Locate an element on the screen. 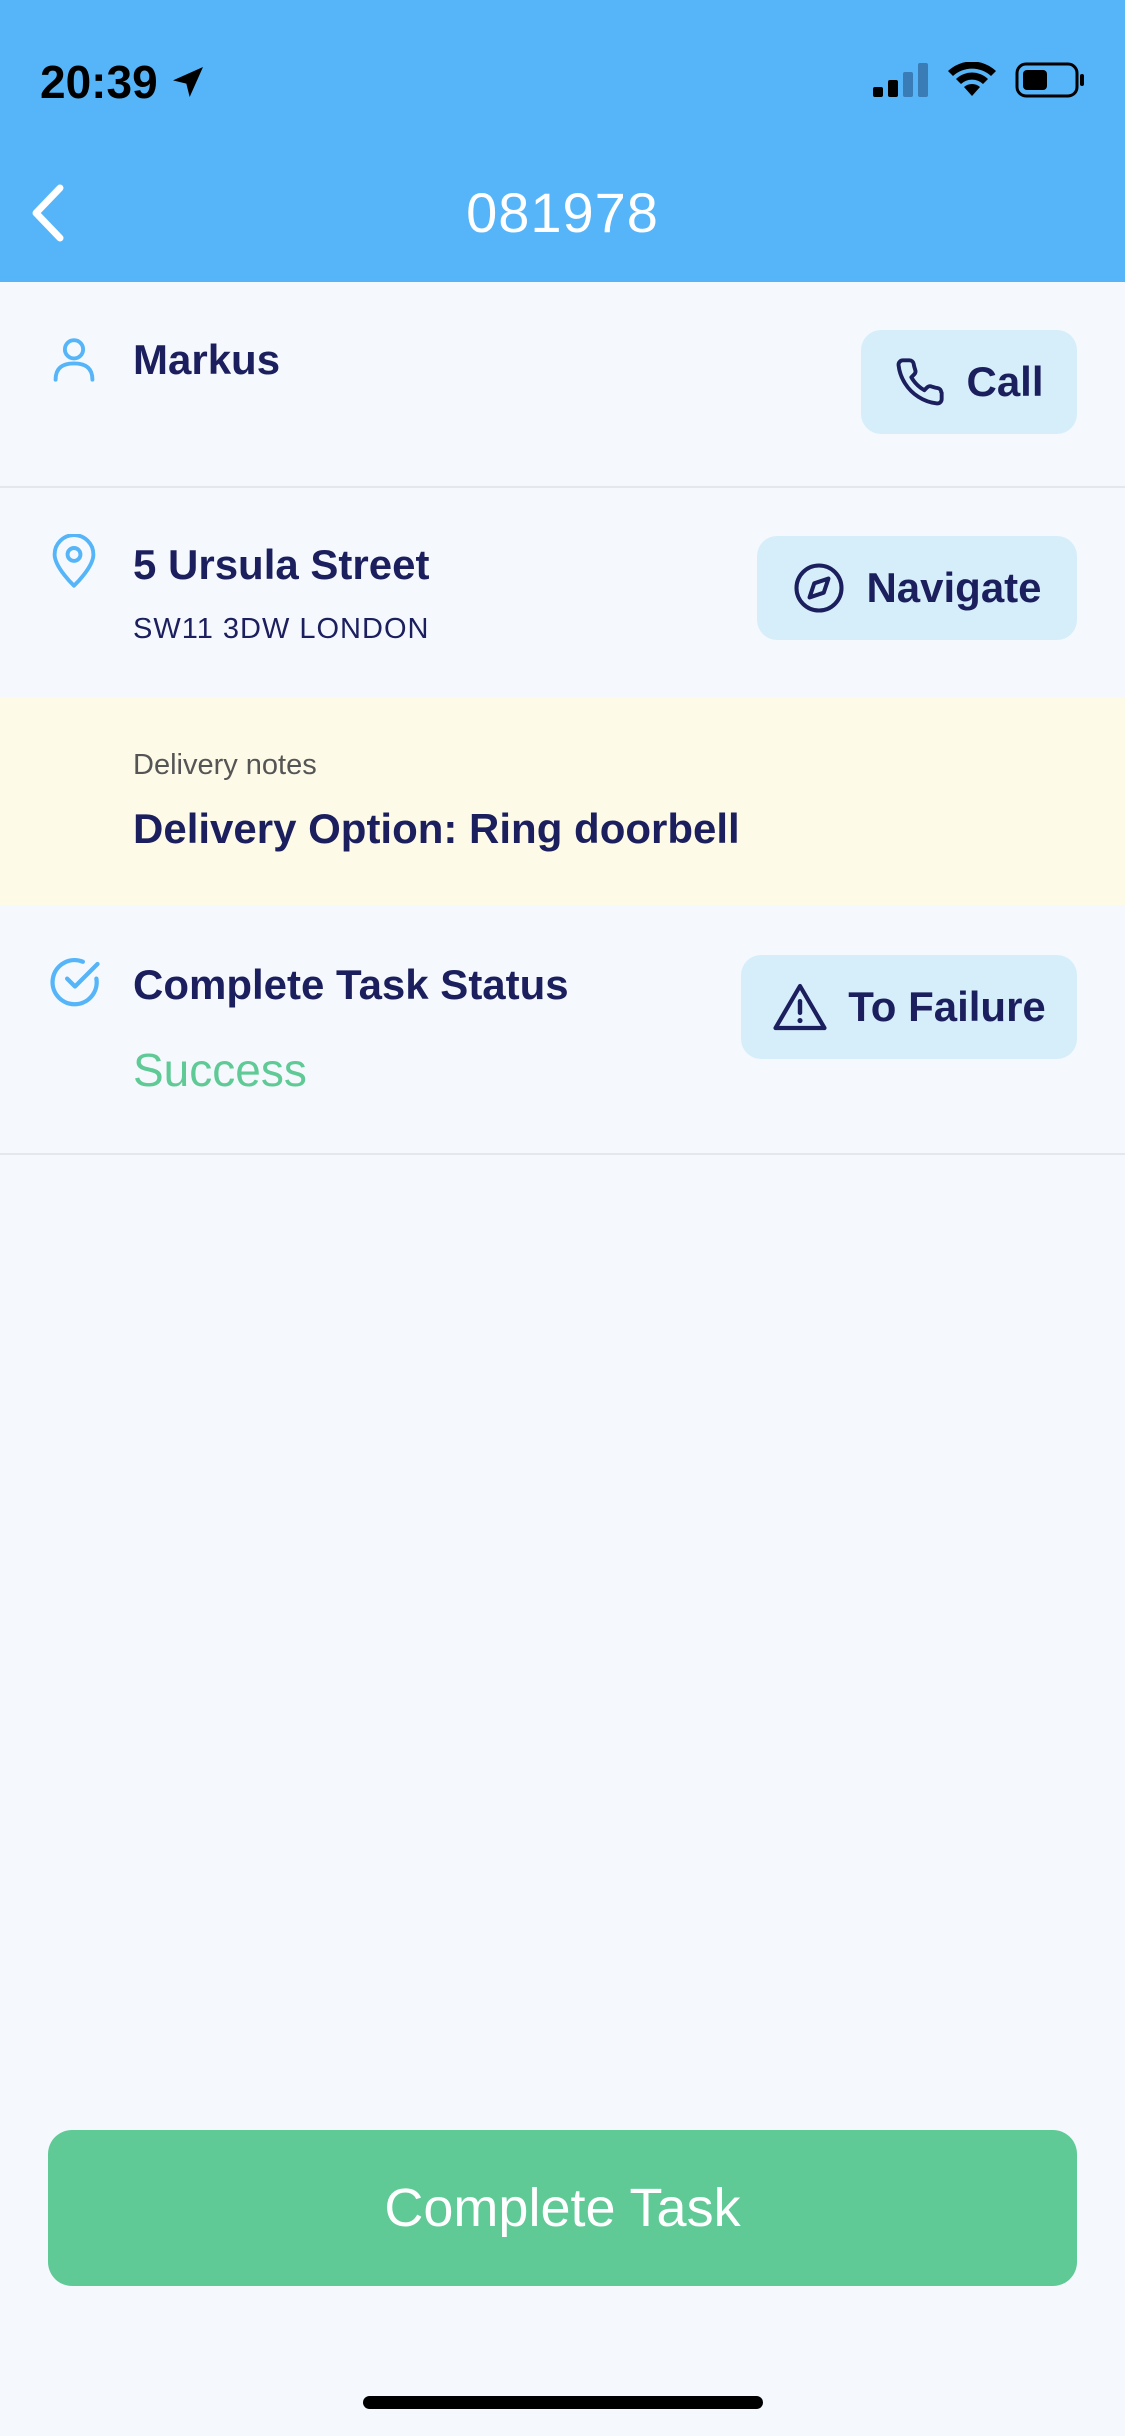  customer-name: Markus is located at coordinates (207, 359).